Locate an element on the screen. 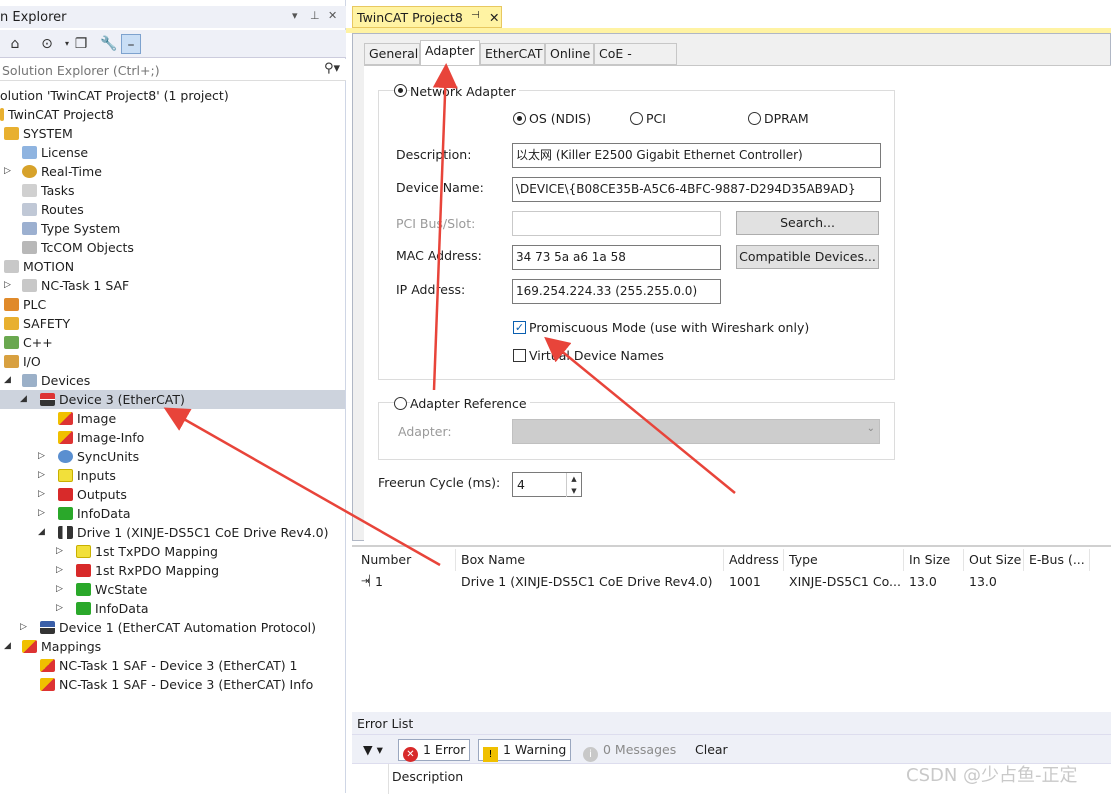 The image size is (1111, 794). tab-general: General is located at coordinates (392, 54).